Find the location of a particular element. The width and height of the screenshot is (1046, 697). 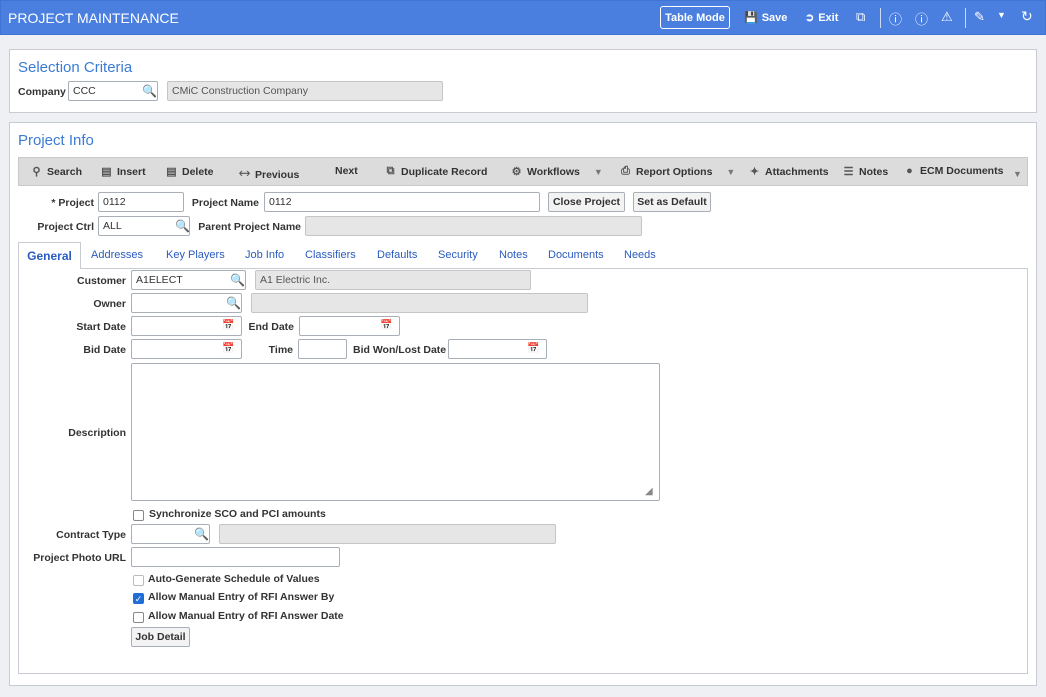

edit-icon: ✎ is located at coordinates (979, 17).